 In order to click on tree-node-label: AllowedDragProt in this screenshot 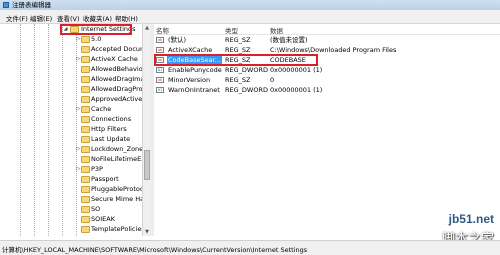, I will do `click(116, 89)`.